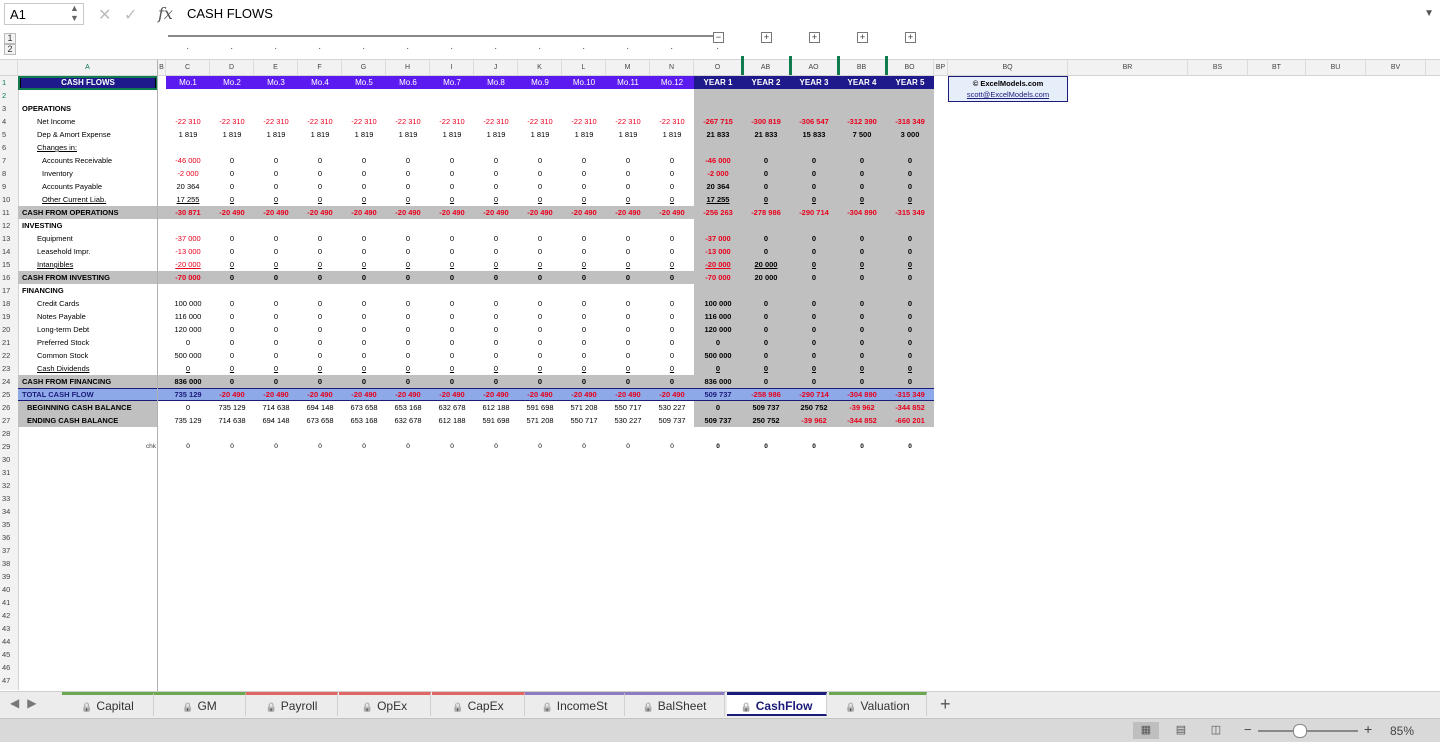  What do you see at coordinates (188, 199) in the screenshot?
I see `cell-value: 17 255` at bounding box center [188, 199].